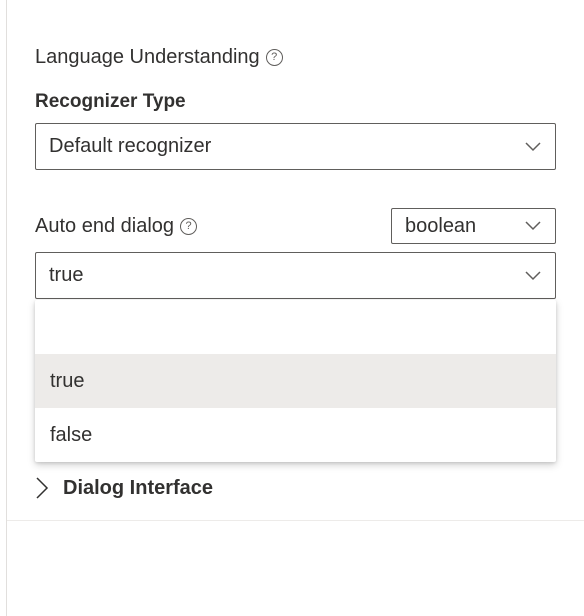  Describe the element at coordinates (138, 487) in the screenshot. I see `dialog-interface-label: Dialog Interface` at that location.